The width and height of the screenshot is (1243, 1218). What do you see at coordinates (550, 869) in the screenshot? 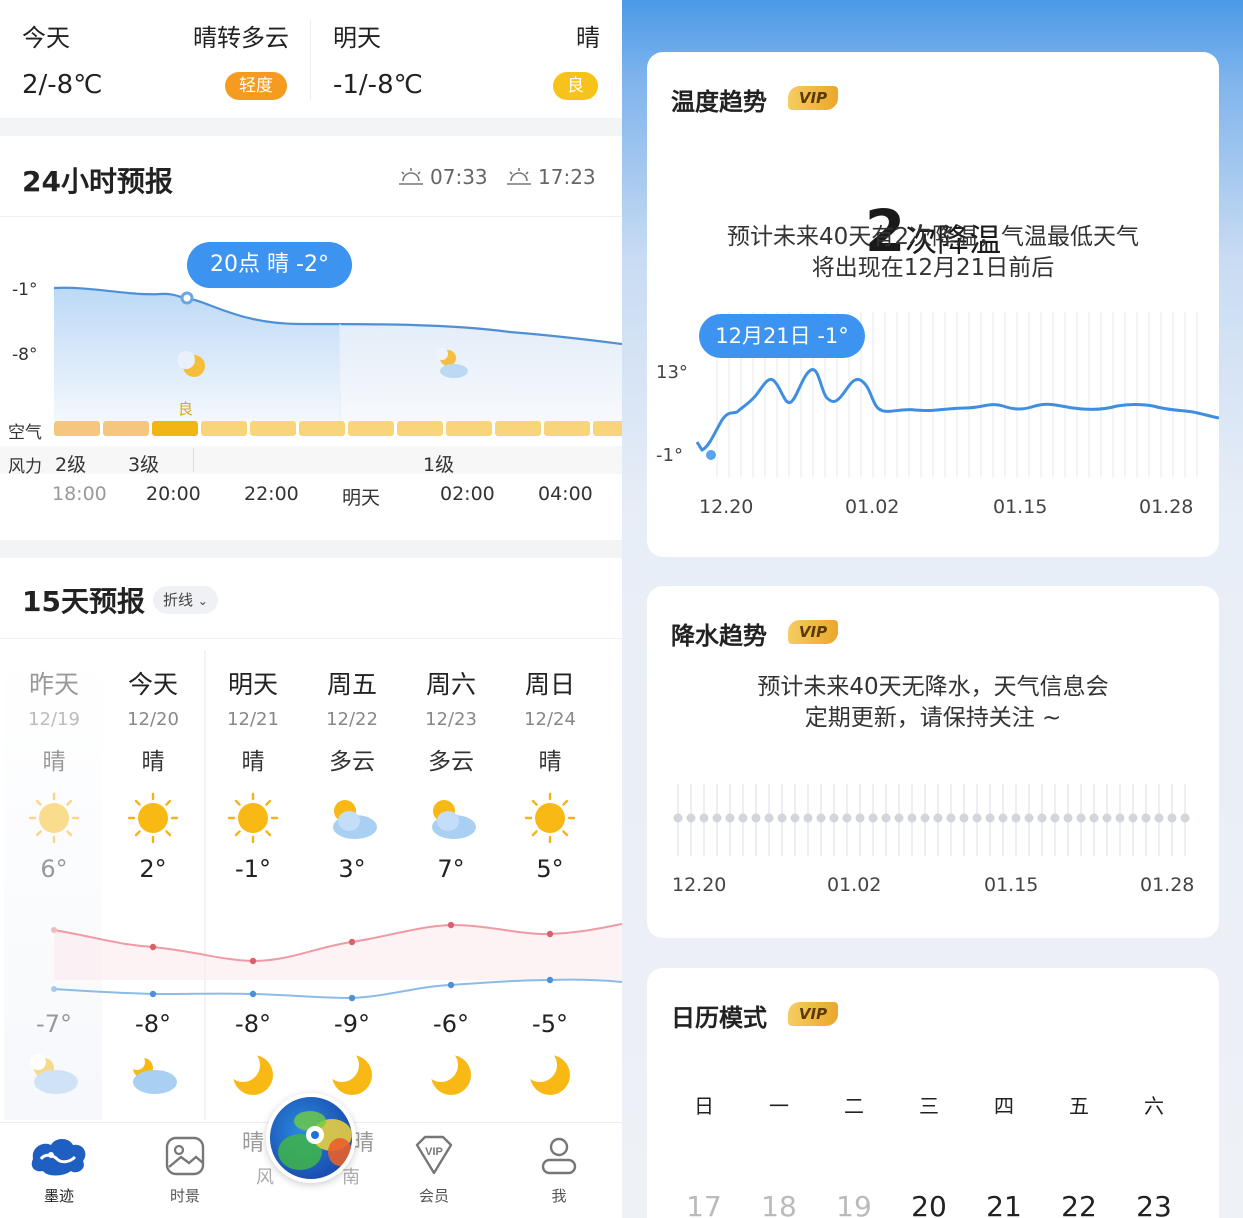
I see `day-high-temp: 5°` at bounding box center [550, 869].